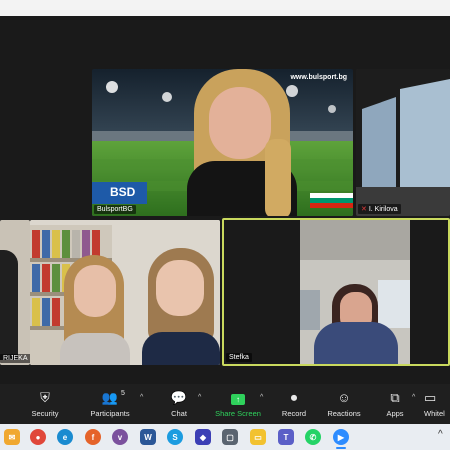 The image size is (450, 450). What do you see at coordinates (230, 437) in the screenshot?
I see `desktop-icon: ▢` at bounding box center [230, 437].